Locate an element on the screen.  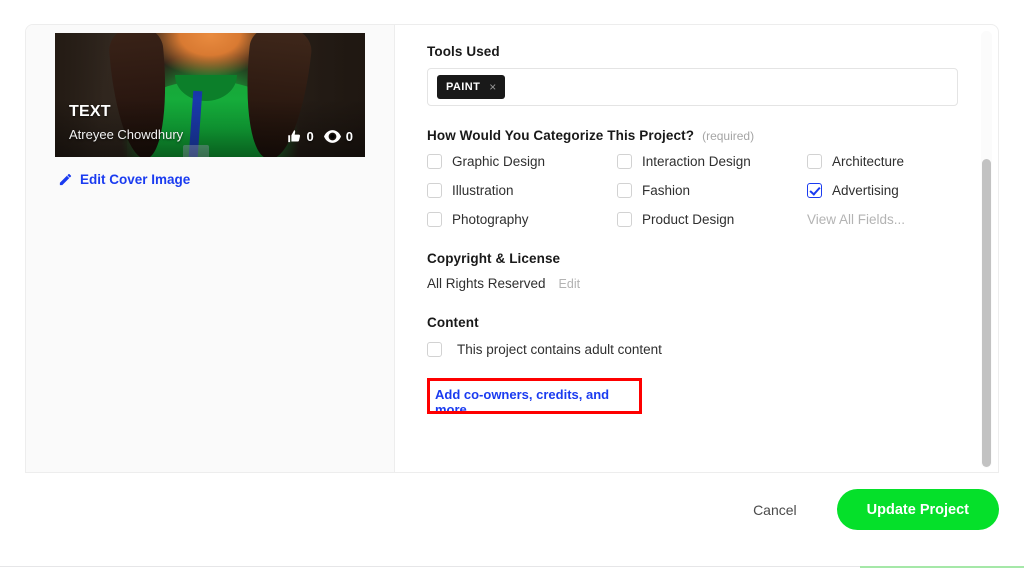
tool-tag-paint: PAINT × is located at coordinates (471, 87).